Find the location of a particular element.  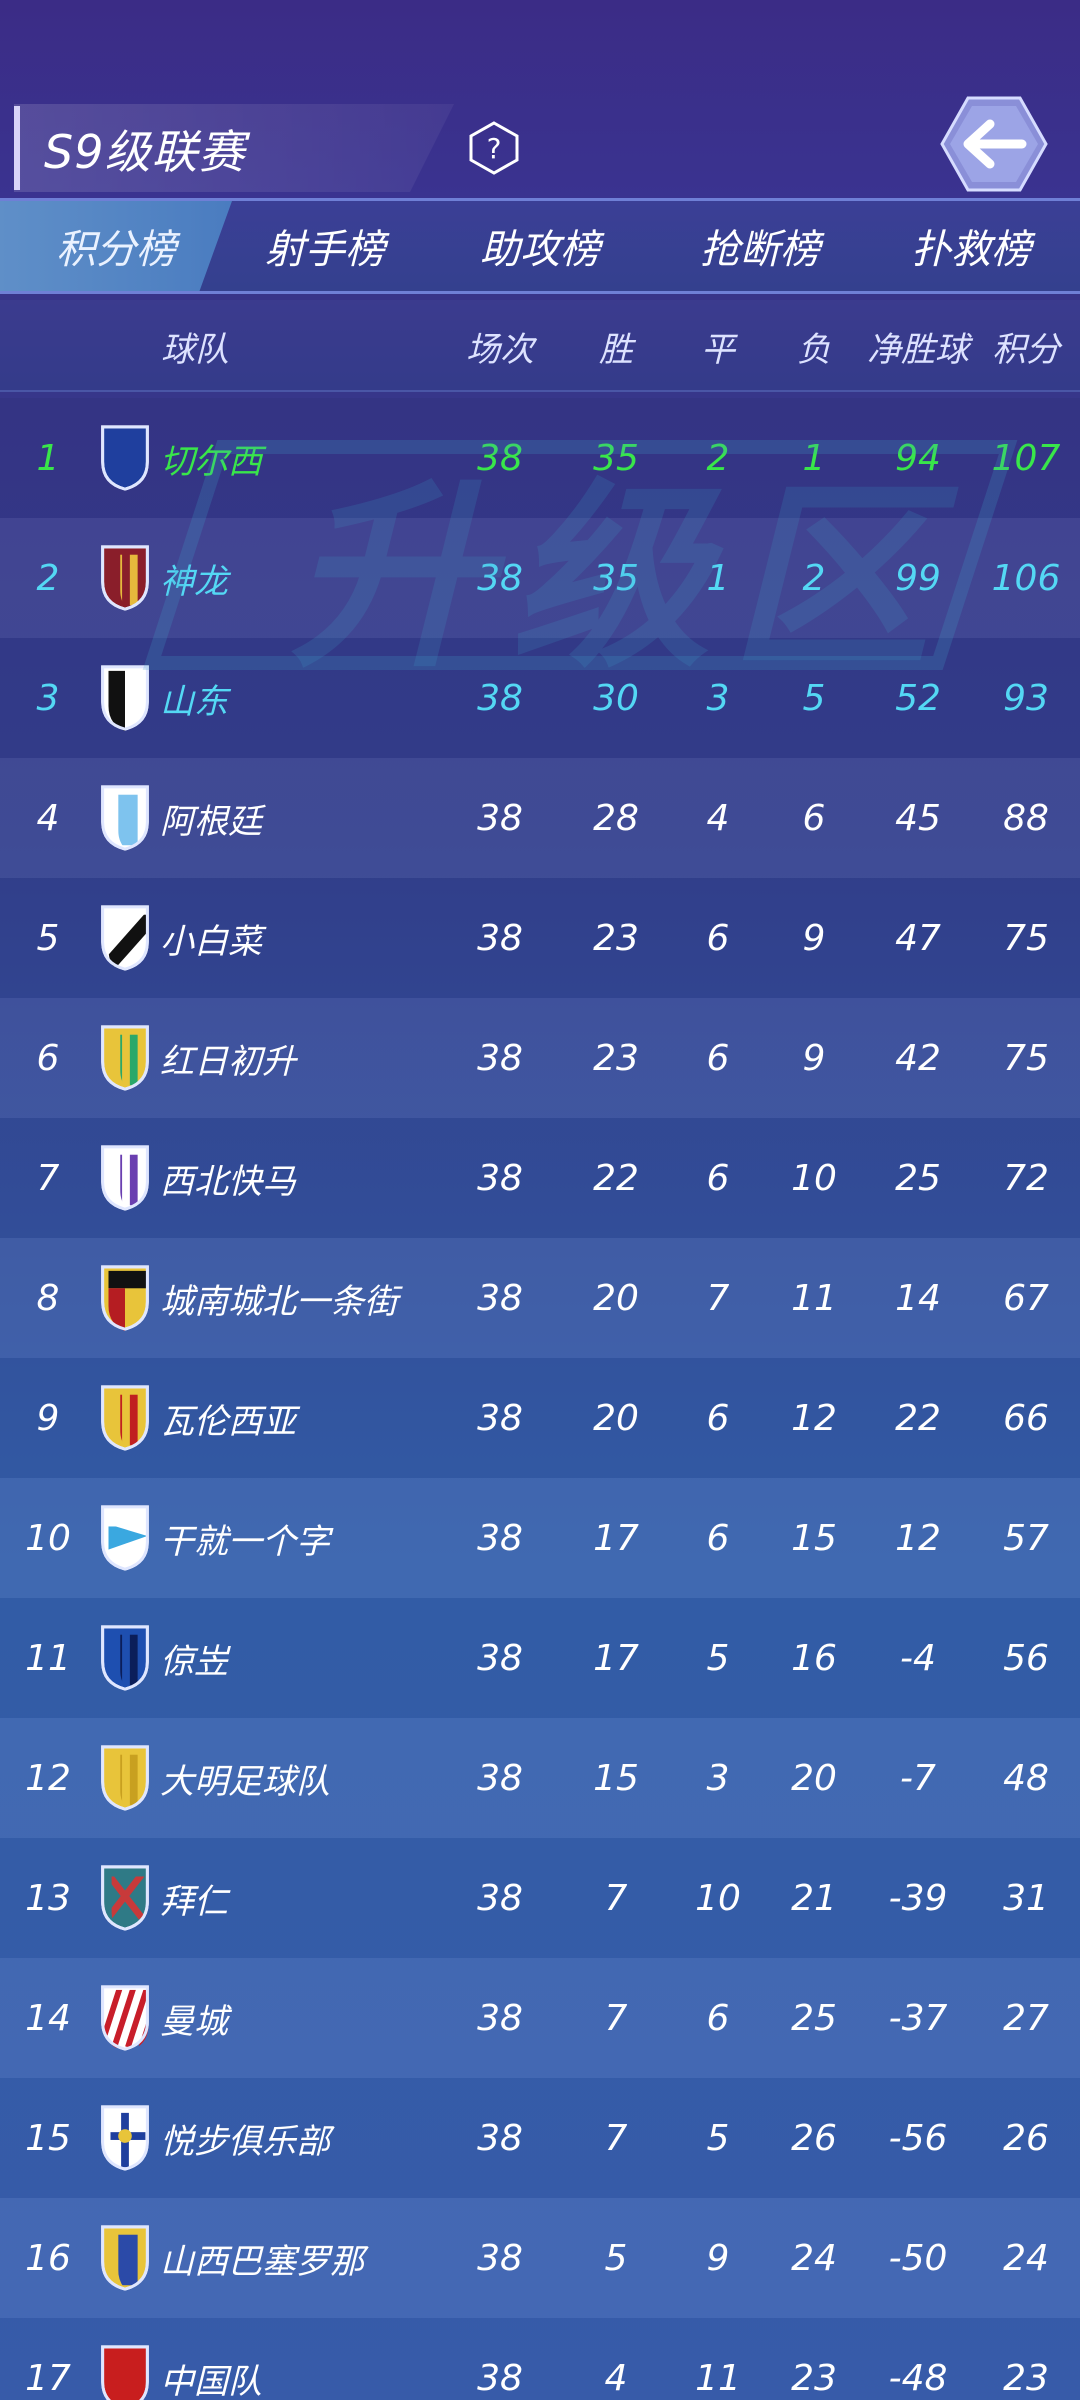

drawn-value: 5 is located at coordinates (718, 1658).